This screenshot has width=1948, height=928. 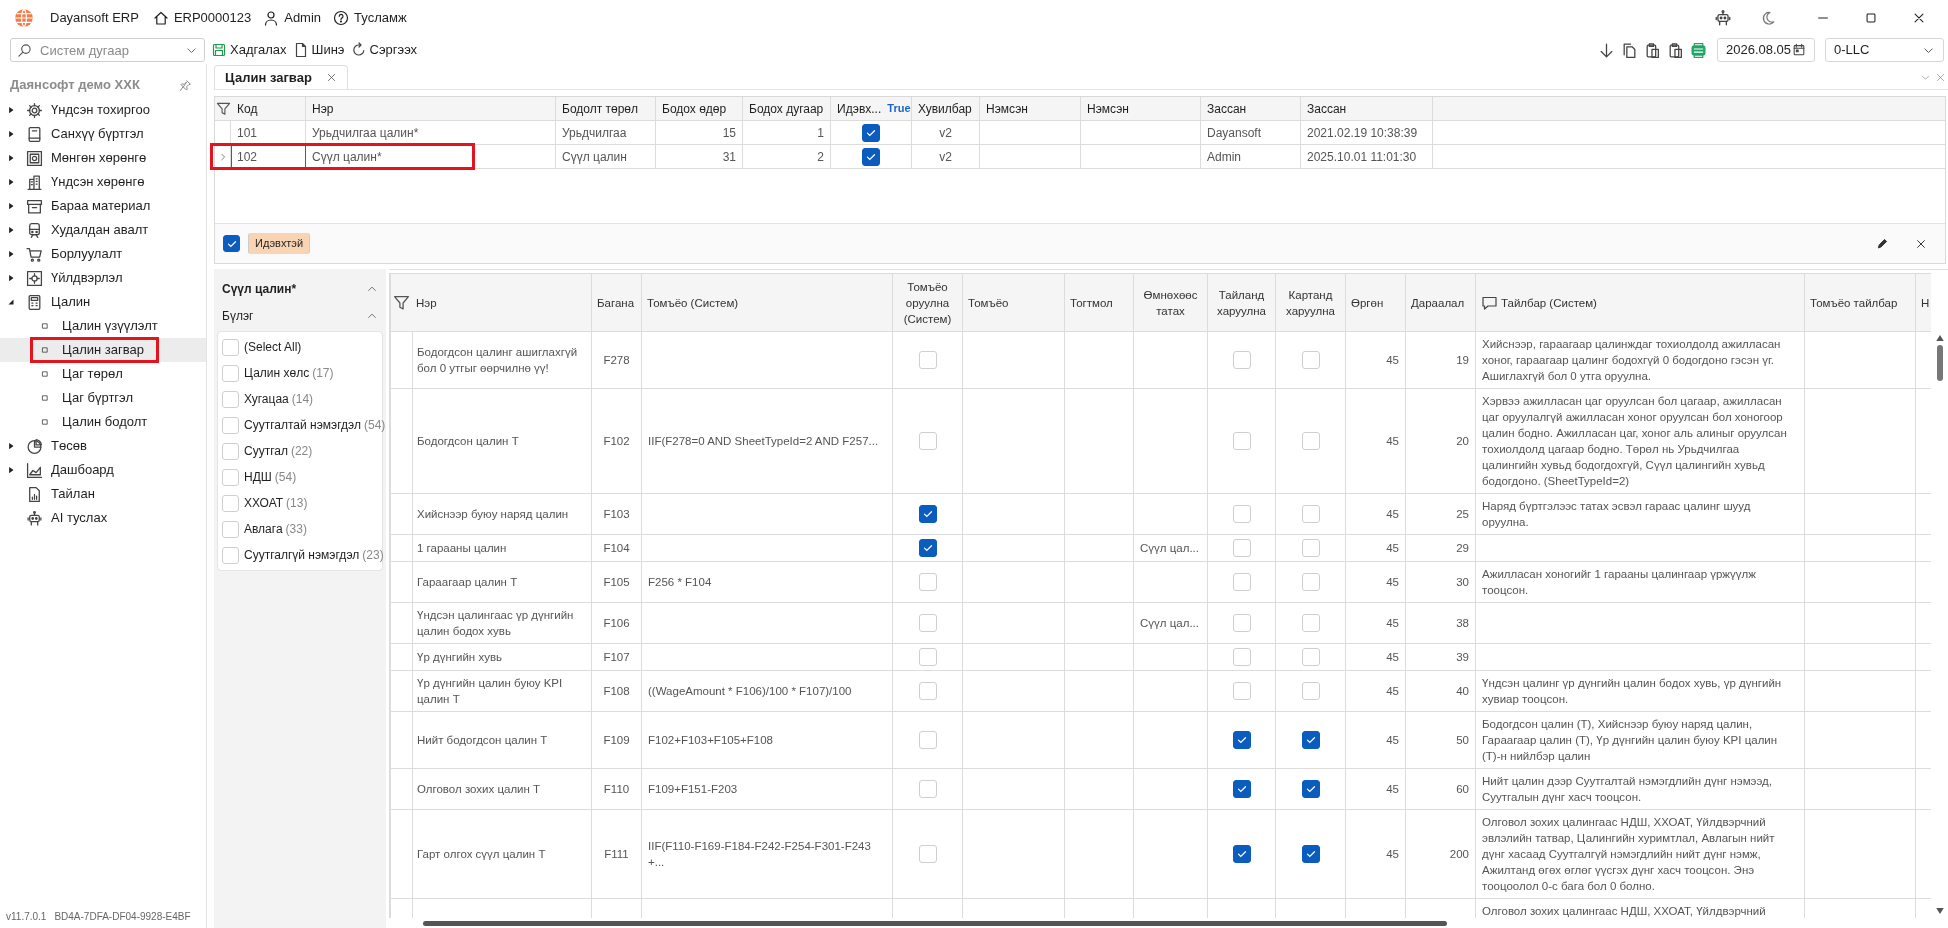 What do you see at coordinates (1241, 302) in the screenshot?
I see `column-header: Тайланд харуулна` at bounding box center [1241, 302].